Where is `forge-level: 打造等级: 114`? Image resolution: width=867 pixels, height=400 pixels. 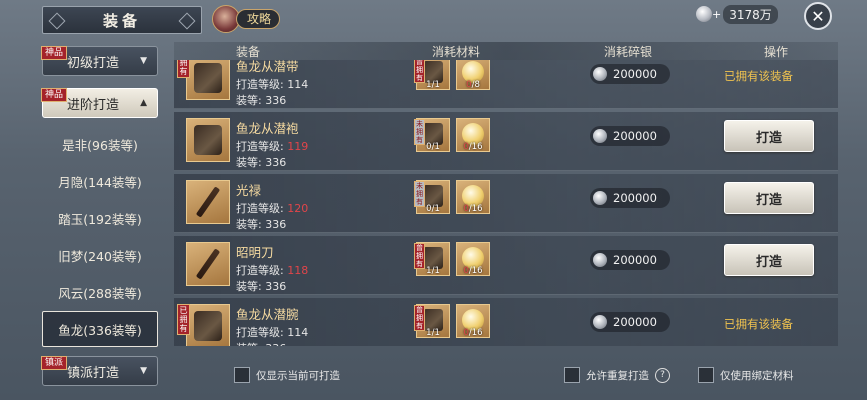
forge-level: 打造等级: 114 is located at coordinates (272, 332).